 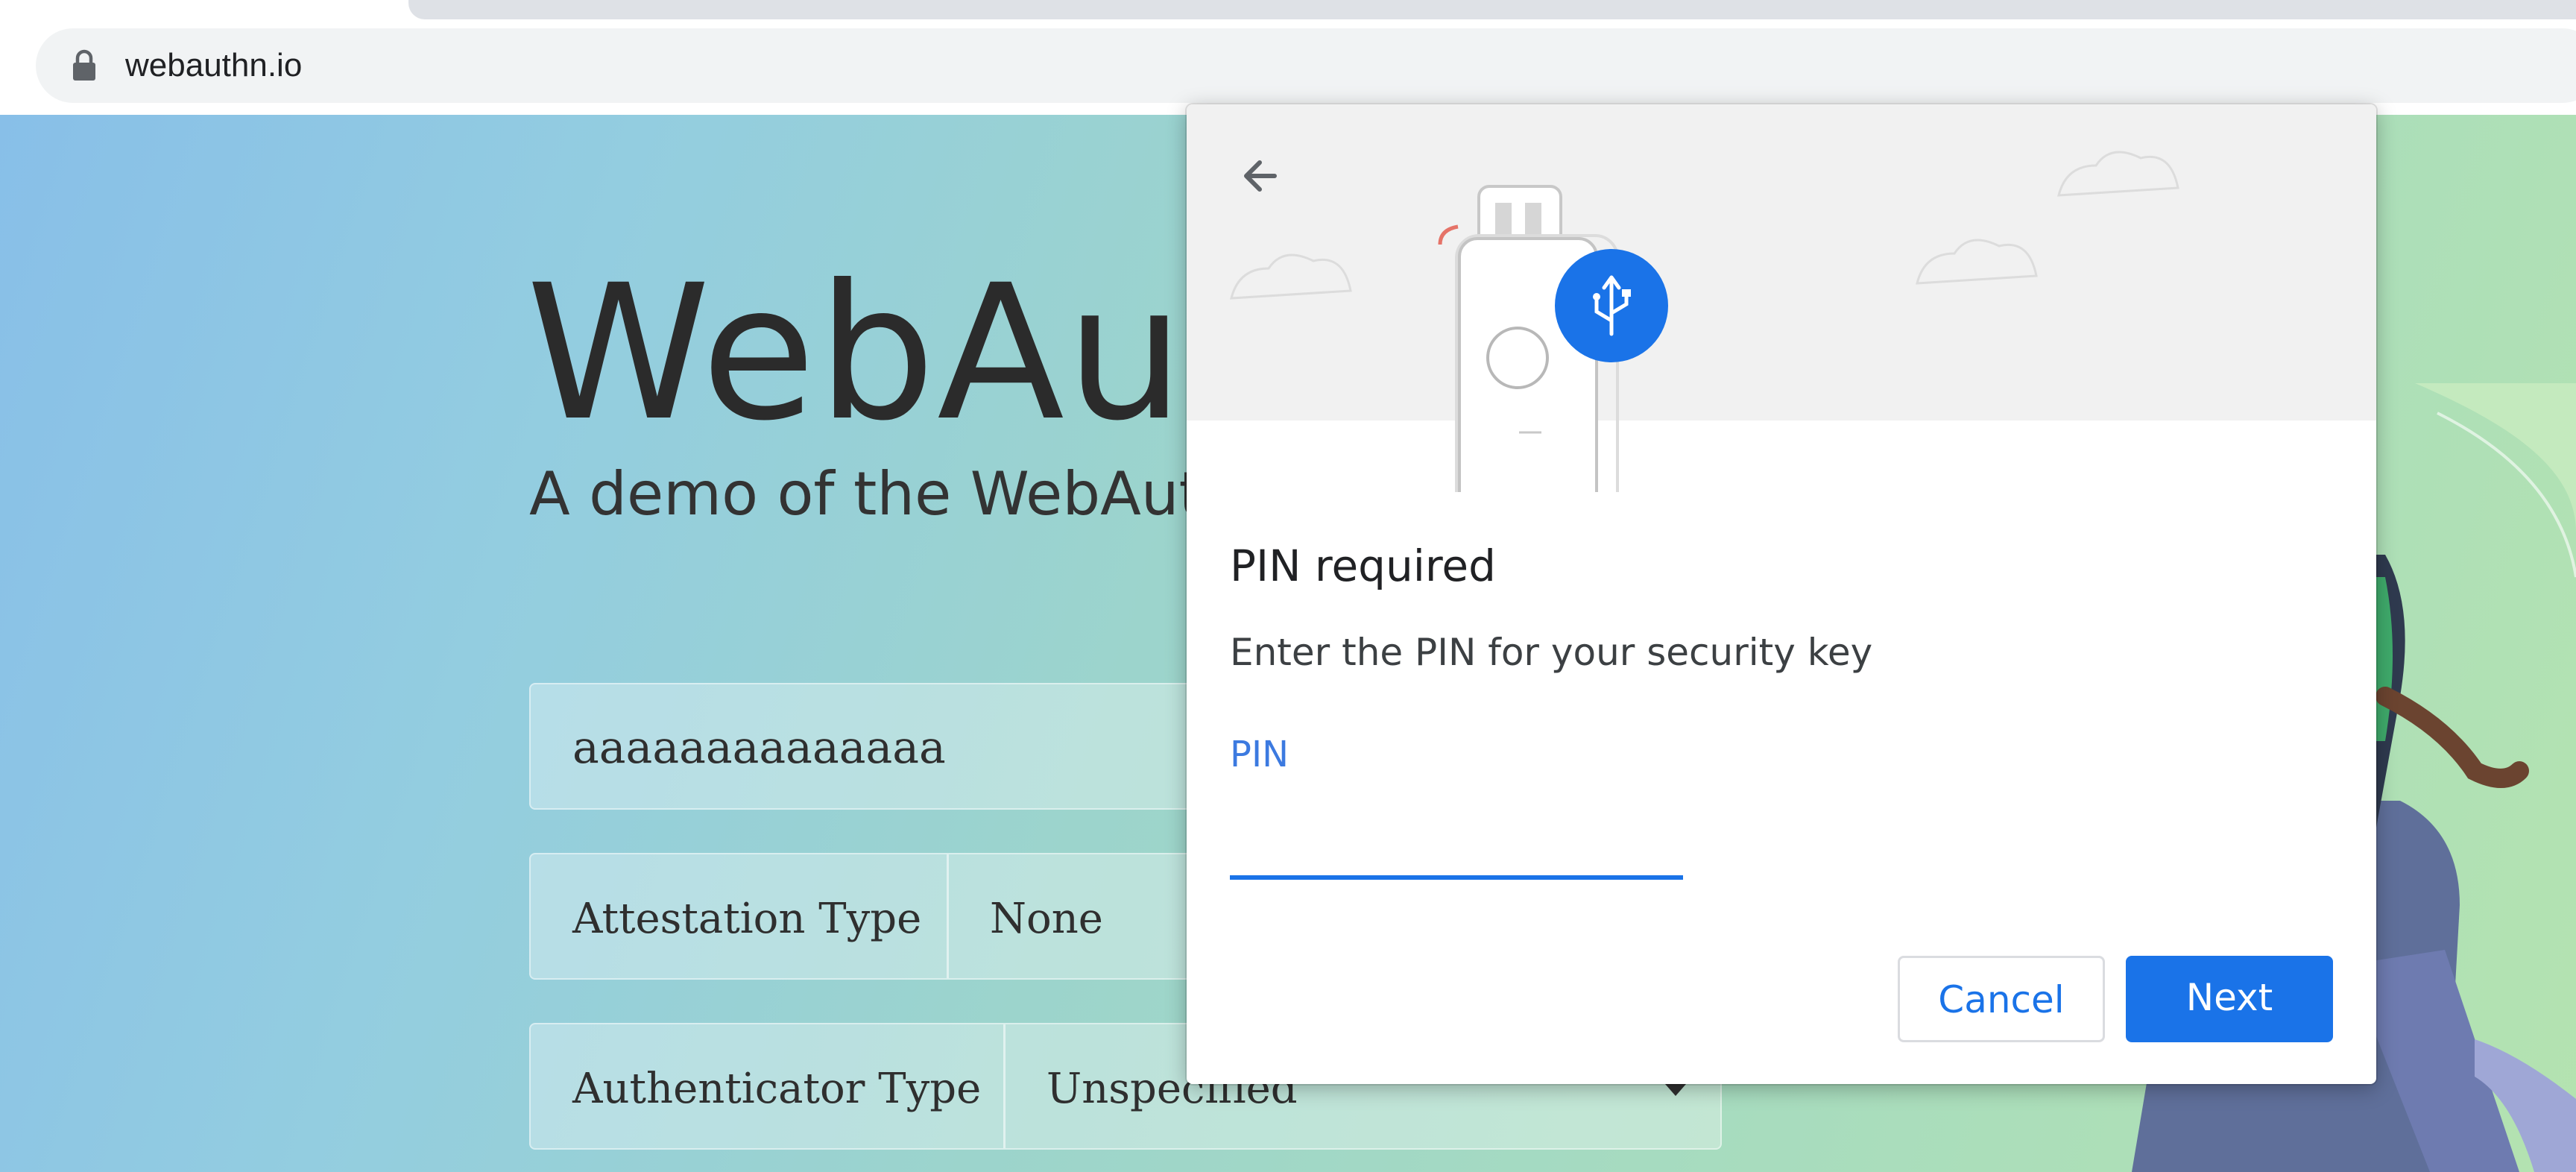 I want to click on dialog-title: PIN required, so click(x=1363, y=566).